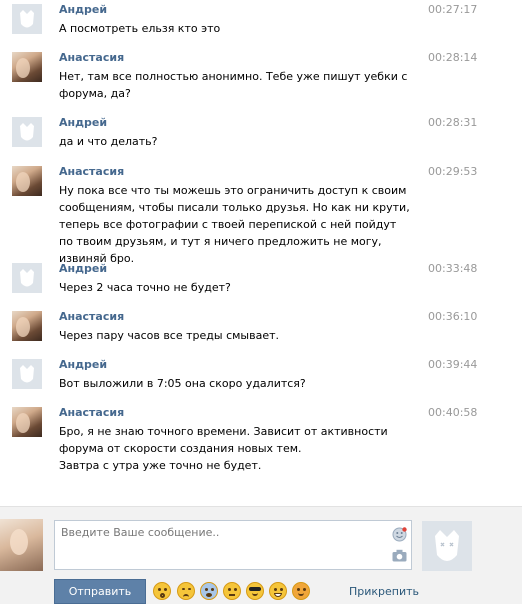 The image size is (522, 604). I want to click on unamused-emoji-icon, so click(186, 591).